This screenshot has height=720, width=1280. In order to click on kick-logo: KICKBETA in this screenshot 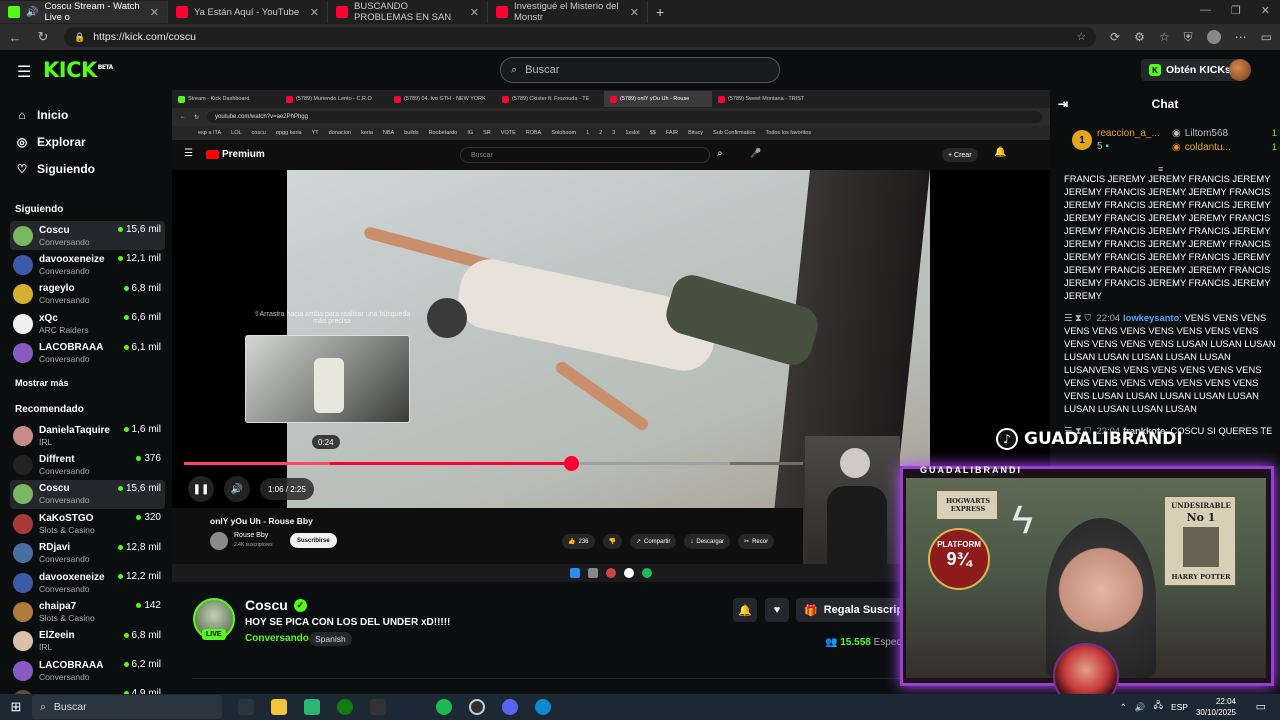, I will do `click(78, 70)`.